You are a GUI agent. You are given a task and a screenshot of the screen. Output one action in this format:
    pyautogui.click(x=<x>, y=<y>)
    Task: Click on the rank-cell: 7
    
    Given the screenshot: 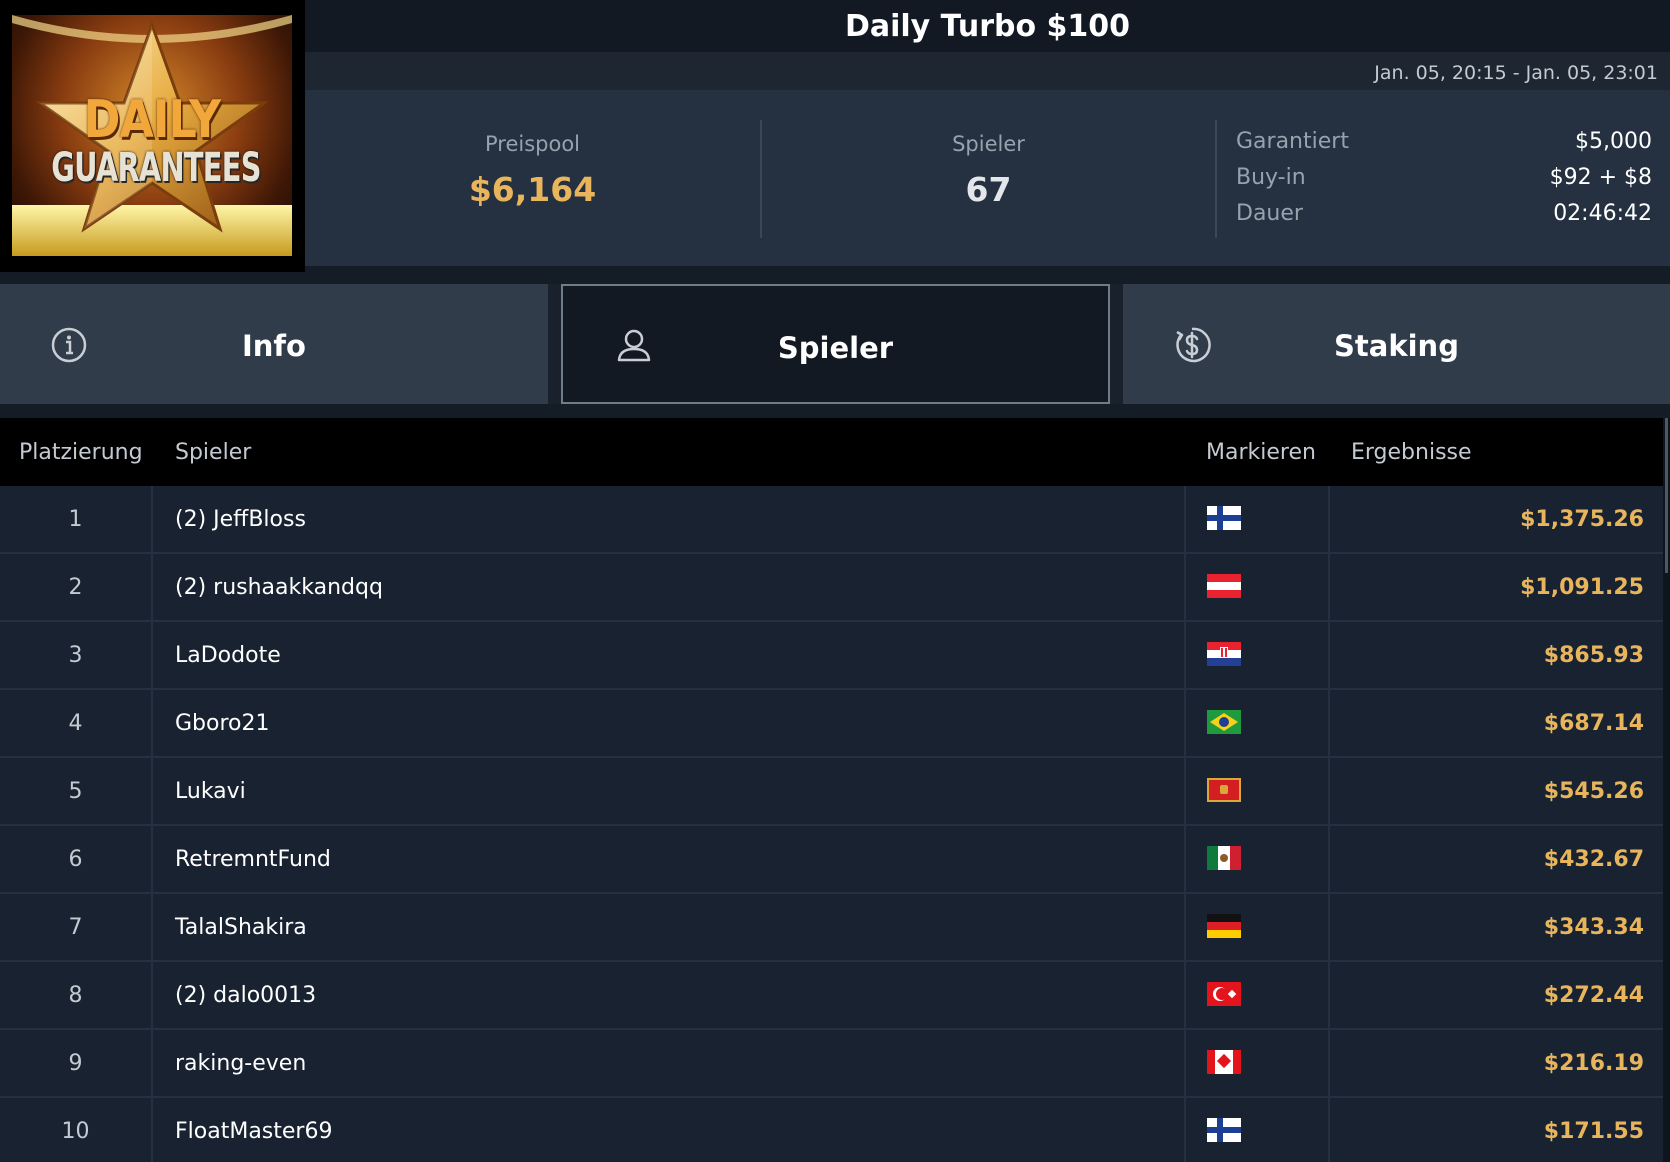 What is the action you would take?
    pyautogui.click(x=76, y=927)
    